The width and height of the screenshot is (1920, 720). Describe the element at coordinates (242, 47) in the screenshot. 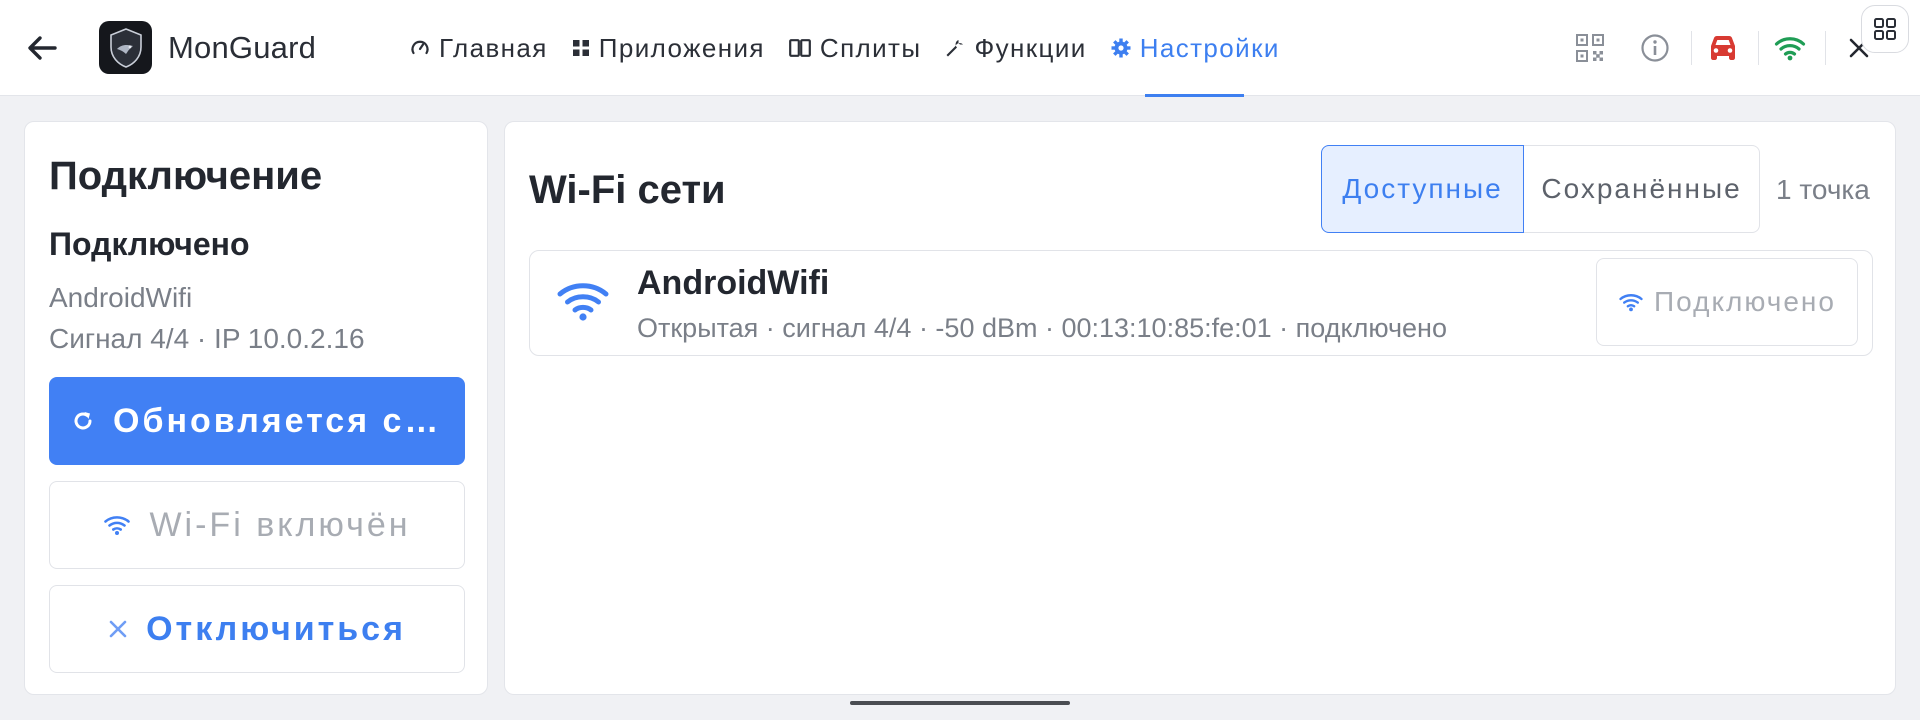

I see `app-title: MonGuard` at that location.